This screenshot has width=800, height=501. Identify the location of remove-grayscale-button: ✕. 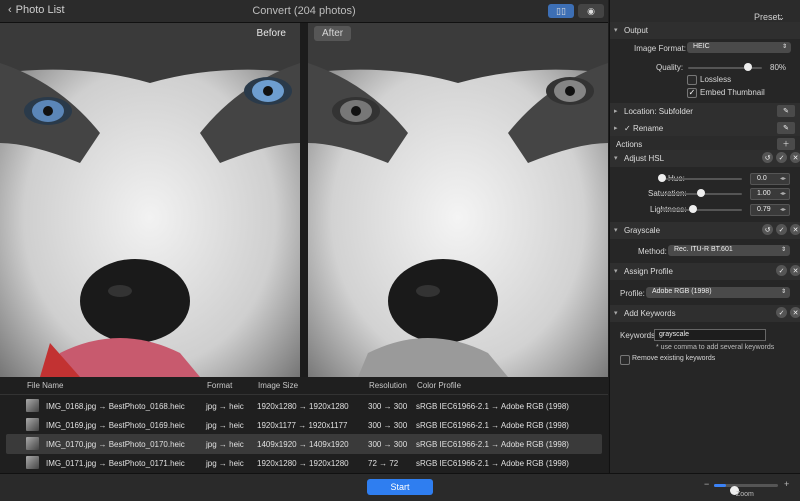
(795, 229).